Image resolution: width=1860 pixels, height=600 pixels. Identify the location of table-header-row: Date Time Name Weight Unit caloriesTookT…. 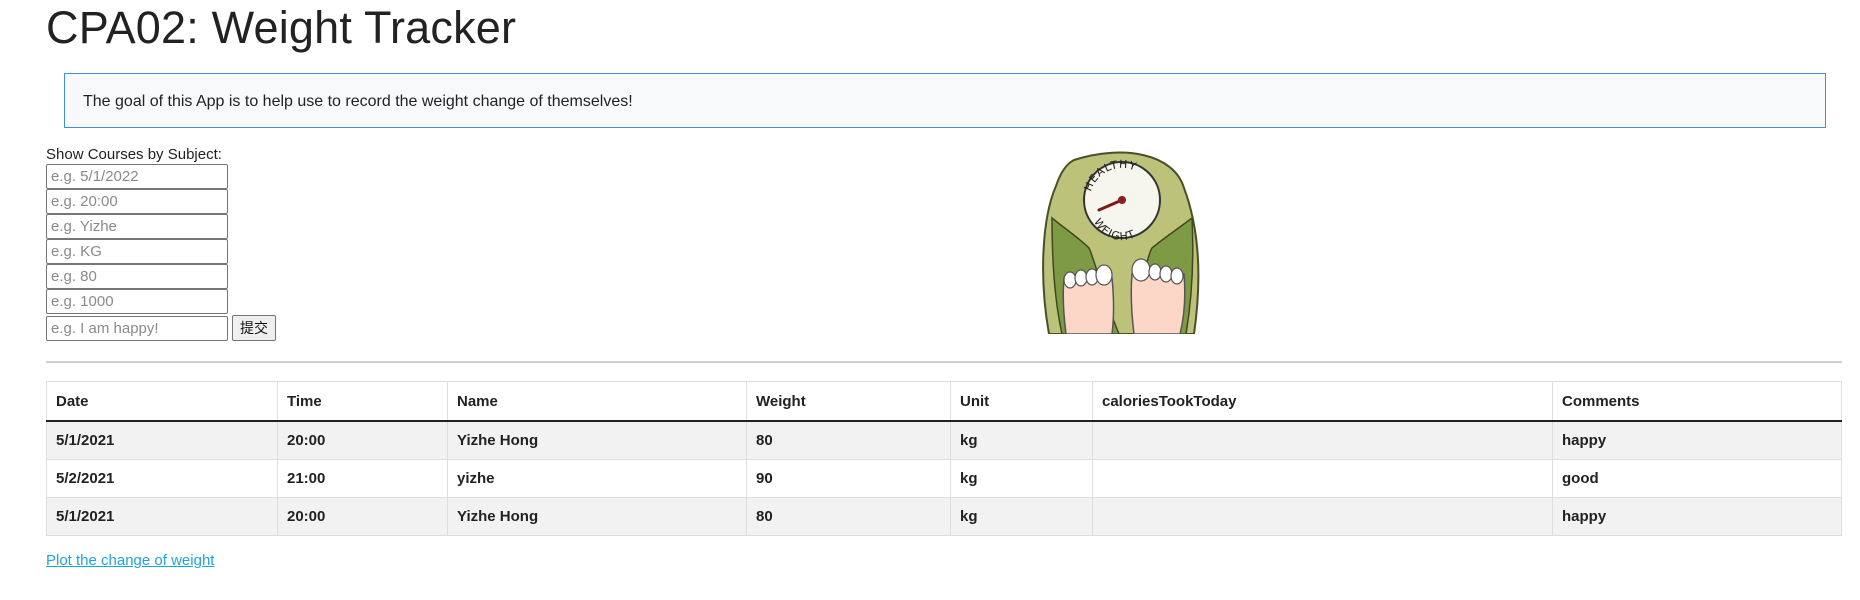
(944, 401).